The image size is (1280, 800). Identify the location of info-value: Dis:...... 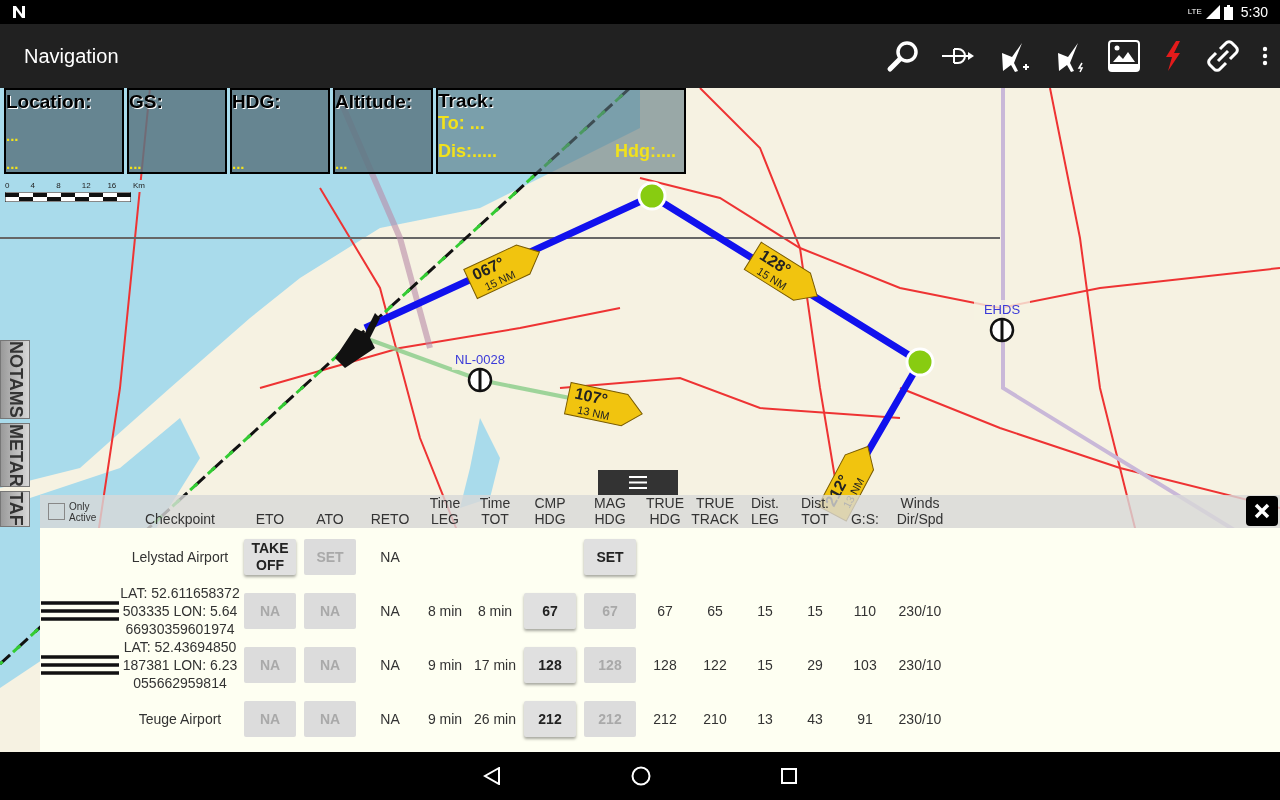
(467, 151).